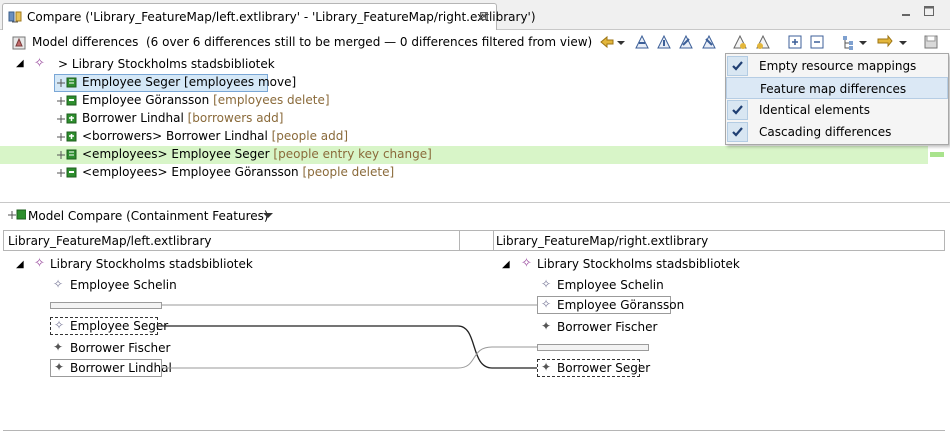 The image size is (950, 437). What do you see at coordinates (173, 64) in the screenshot?
I see `tree-root-label: Library Stockholms stadsbibliotek` at bounding box center [173, 64].